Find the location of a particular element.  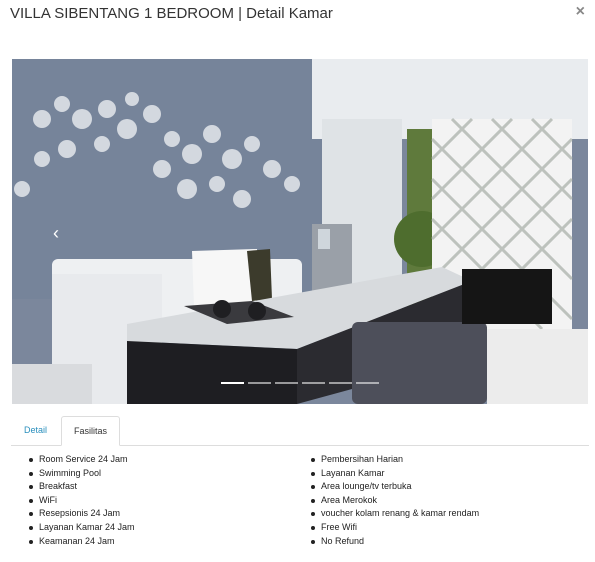

facility-item: Keamanan 24 Jam is located at coordinates (81, 542).